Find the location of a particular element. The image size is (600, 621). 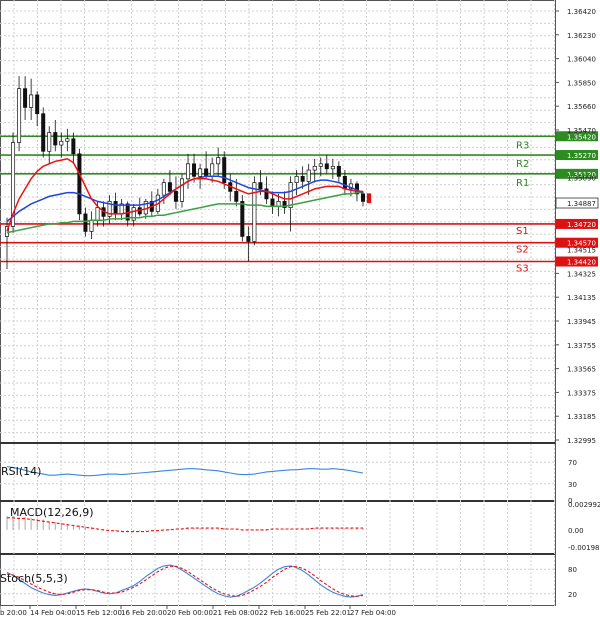

price-tick-label: 1.34135 is located at coordinates (581, 298).